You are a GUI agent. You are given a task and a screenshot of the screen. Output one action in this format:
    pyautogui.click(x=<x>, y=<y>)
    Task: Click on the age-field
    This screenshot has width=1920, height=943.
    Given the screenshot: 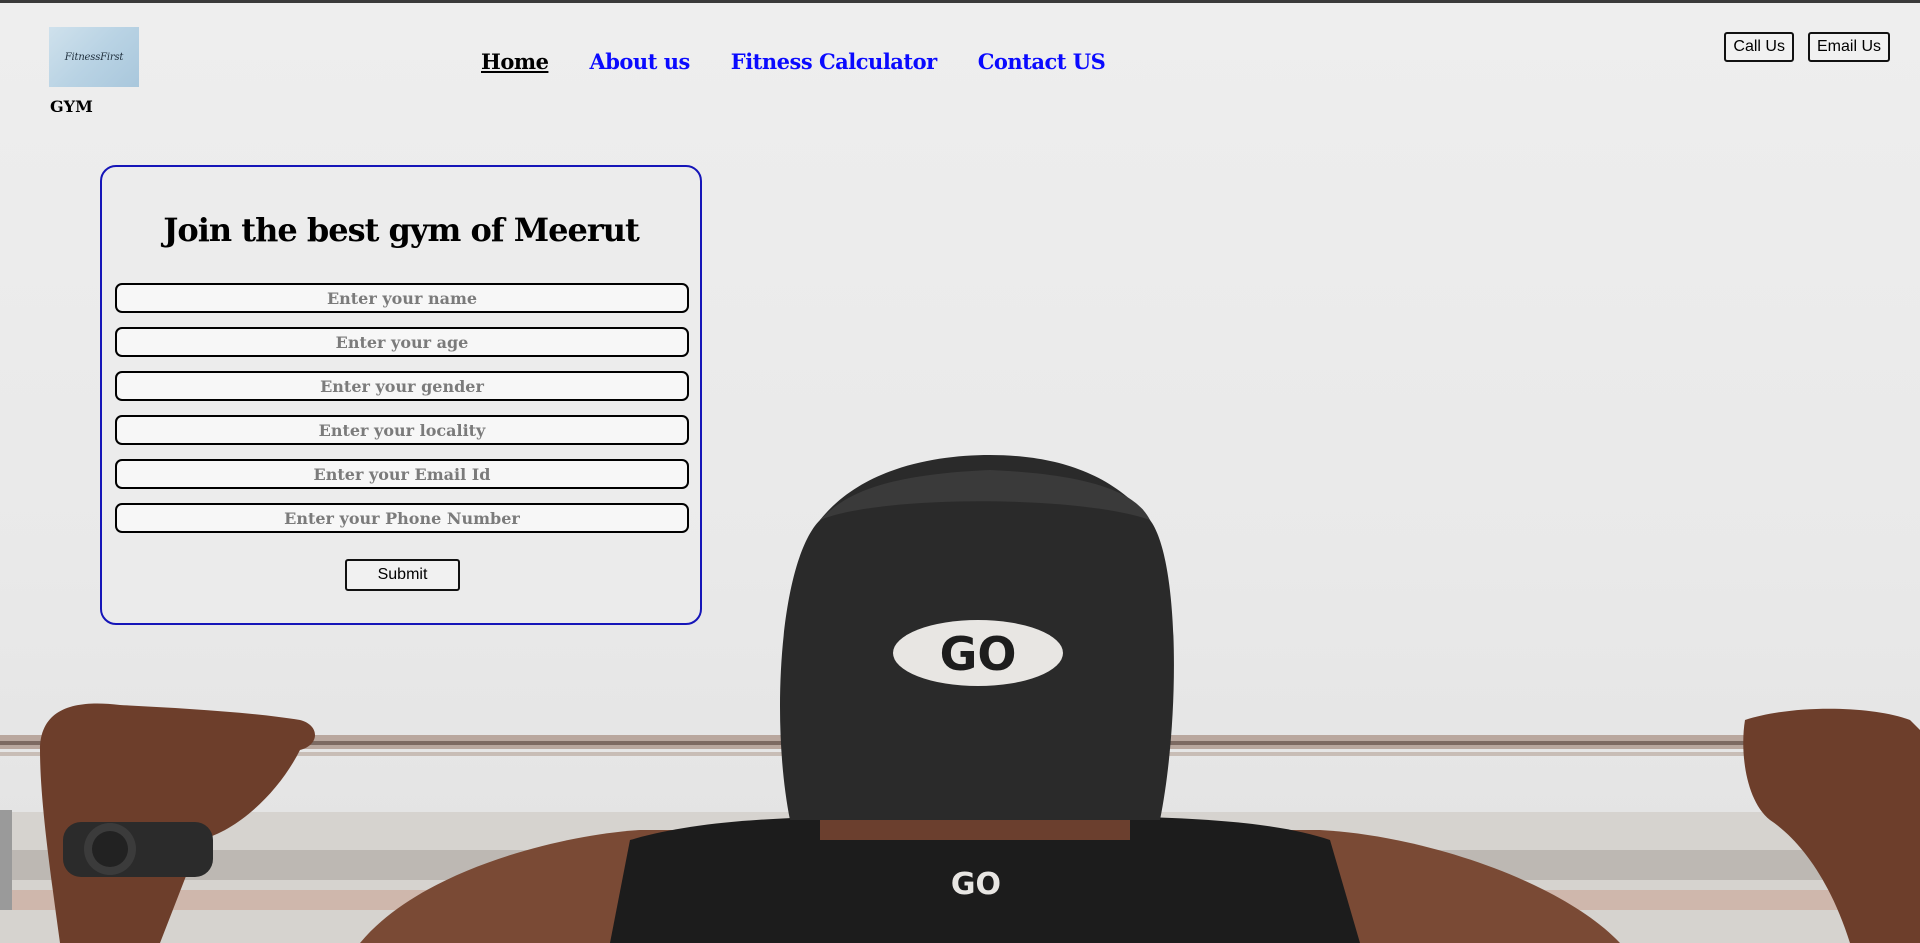 What is the action you would take?
    pyautogui.click(x=402, y=342)
    